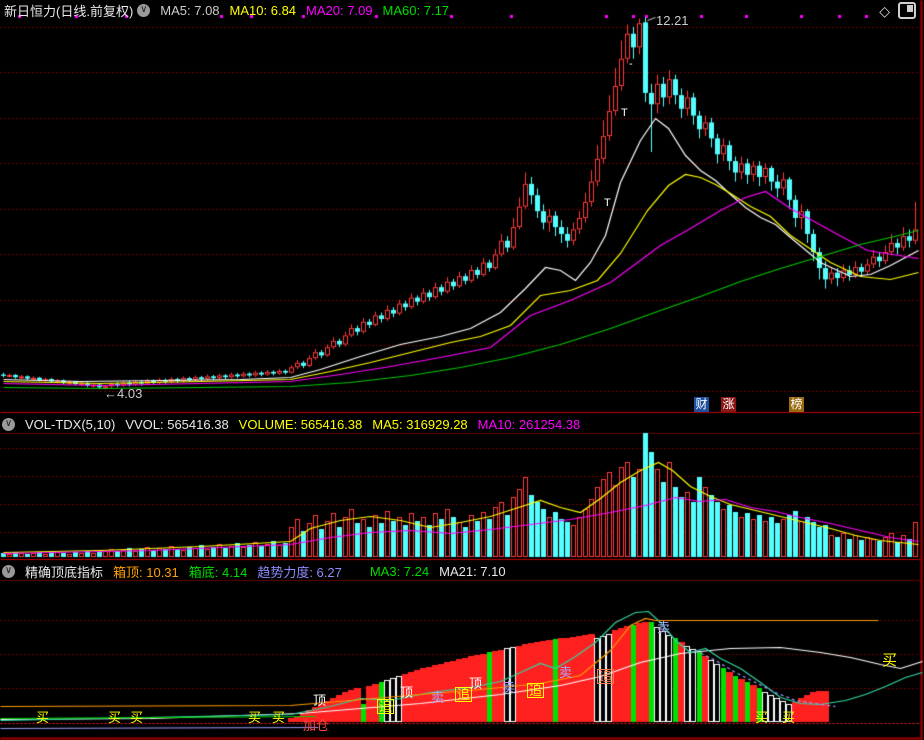 The image size is (924, 740). I want to click on diamond-icon: ◇, so click(884, 11).